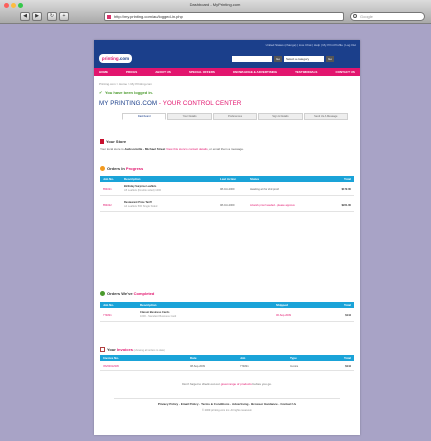 The width and height of the screenshot is (431, 441). I want to click on progress-heading-text: Orders In, so click(116, 168).